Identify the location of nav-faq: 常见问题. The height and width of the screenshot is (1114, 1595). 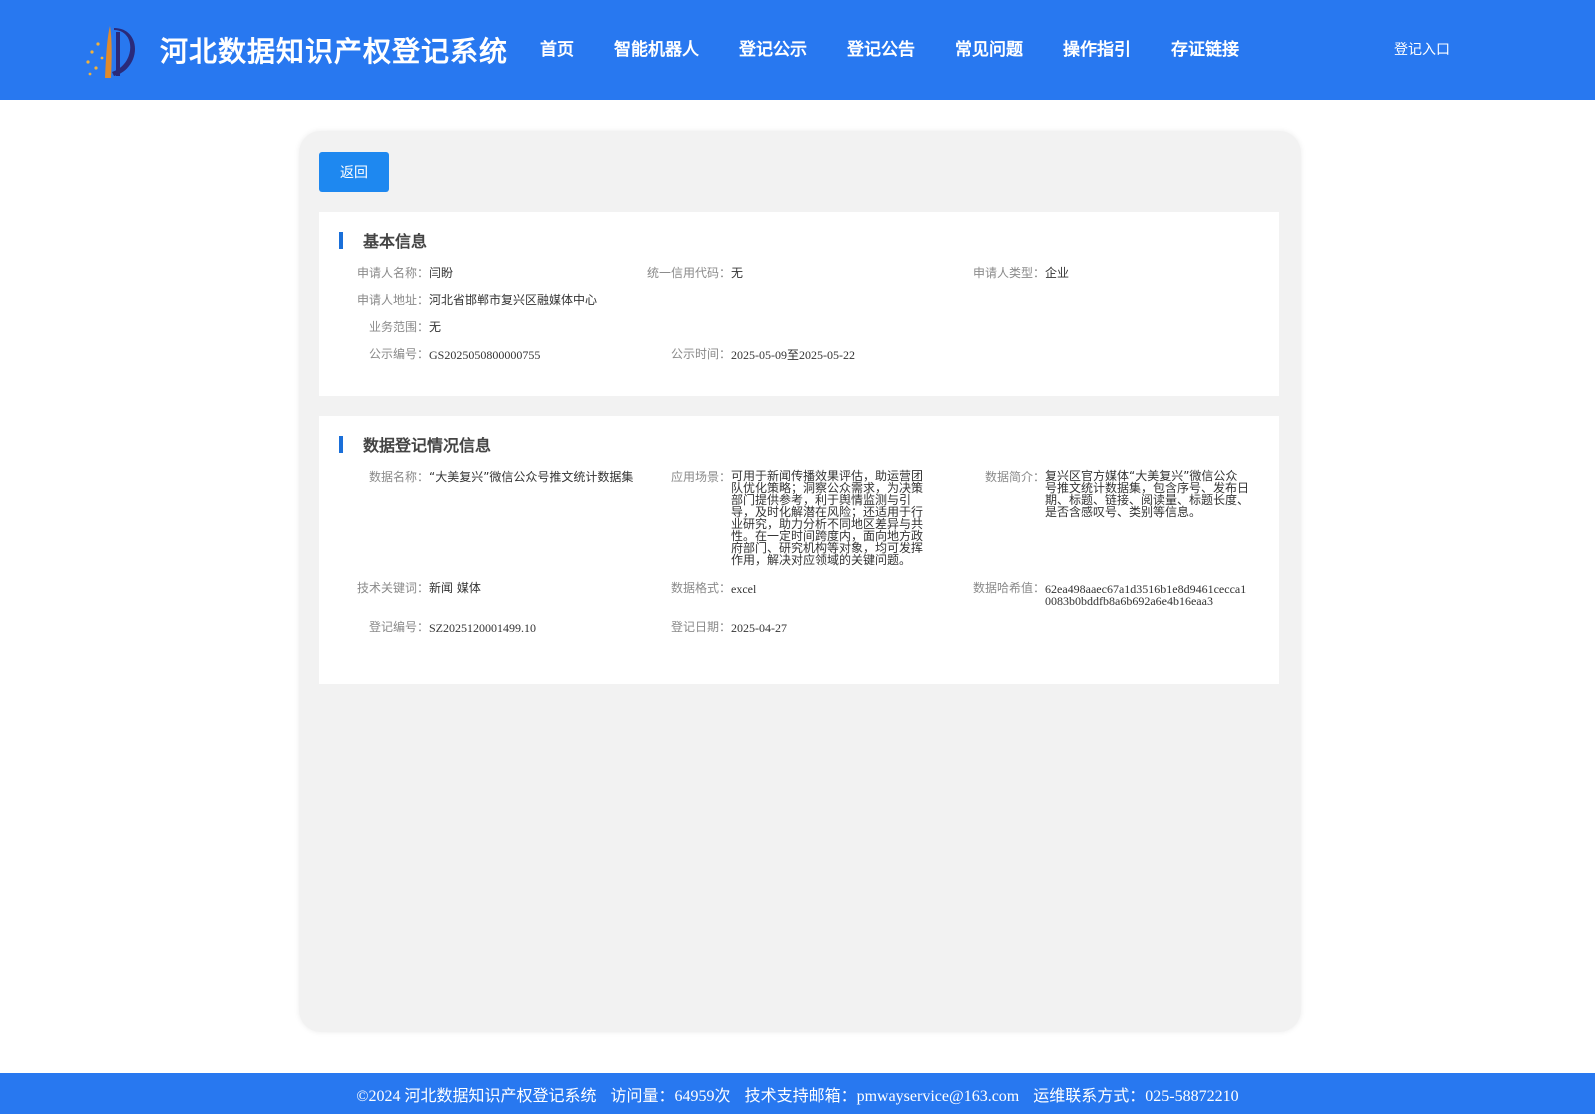
(989, 47).